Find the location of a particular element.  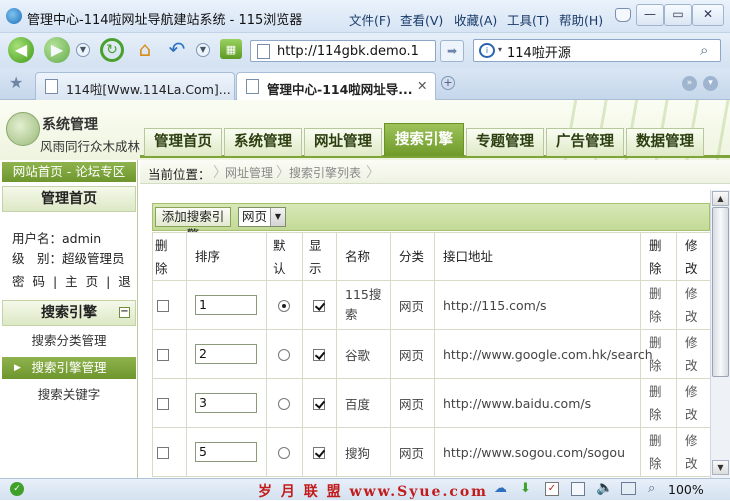

new-tab-icon: + is located at coordinates (448, 83).